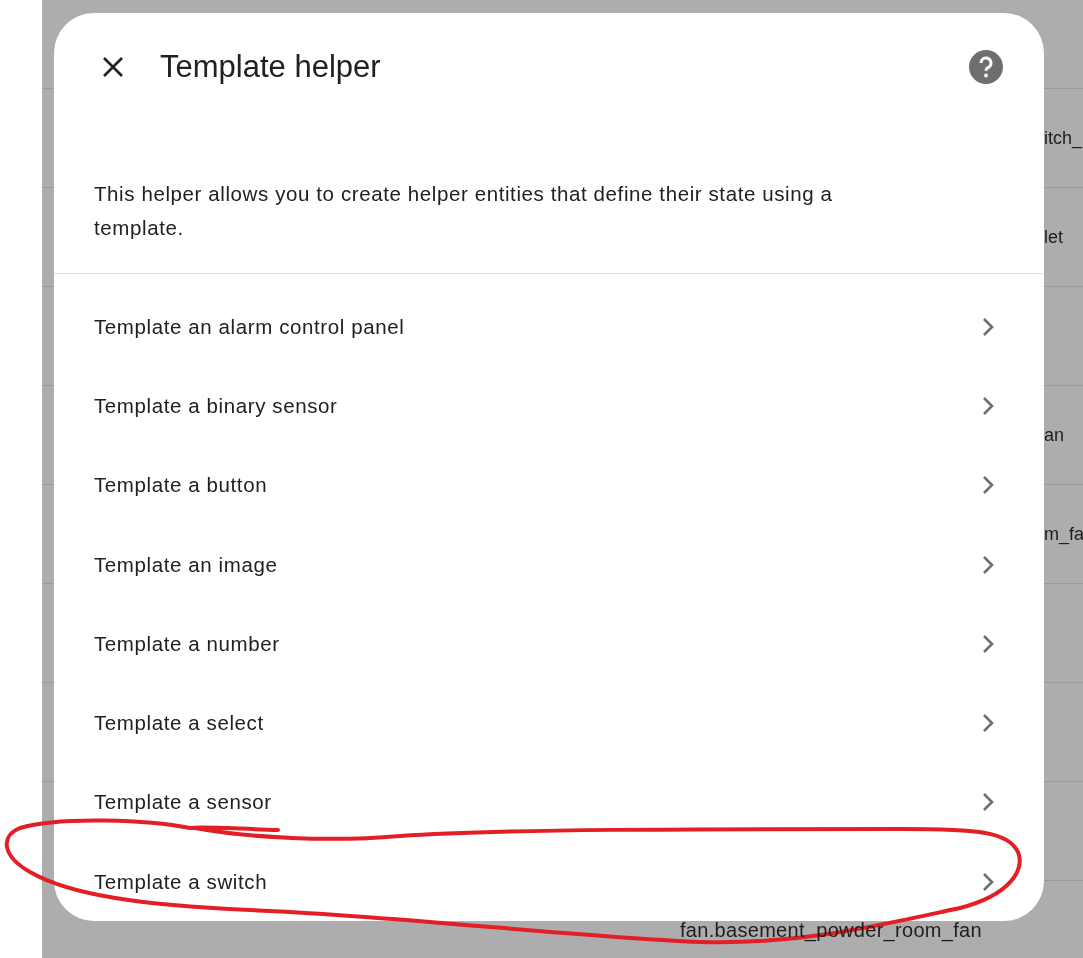  What do you see at coordinates (549, 327) in the screenshot?
I see `option-item: Template an alarm control panel` at bounding box center [549, 327].